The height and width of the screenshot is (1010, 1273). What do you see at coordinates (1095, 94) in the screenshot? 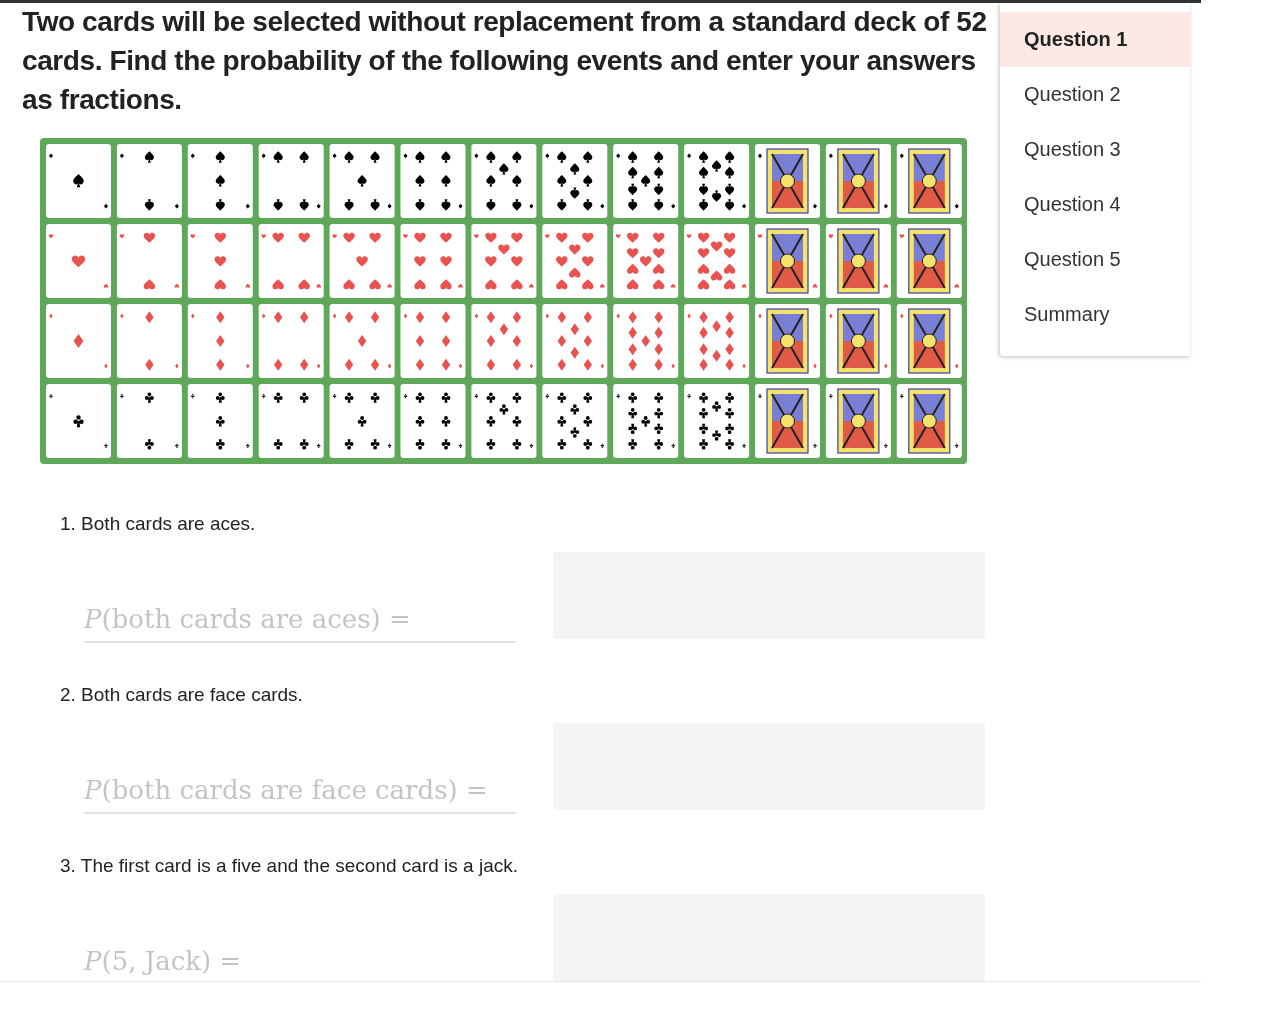
I see `question-nav-item: Question 2` at bounding box center [1095, 94].